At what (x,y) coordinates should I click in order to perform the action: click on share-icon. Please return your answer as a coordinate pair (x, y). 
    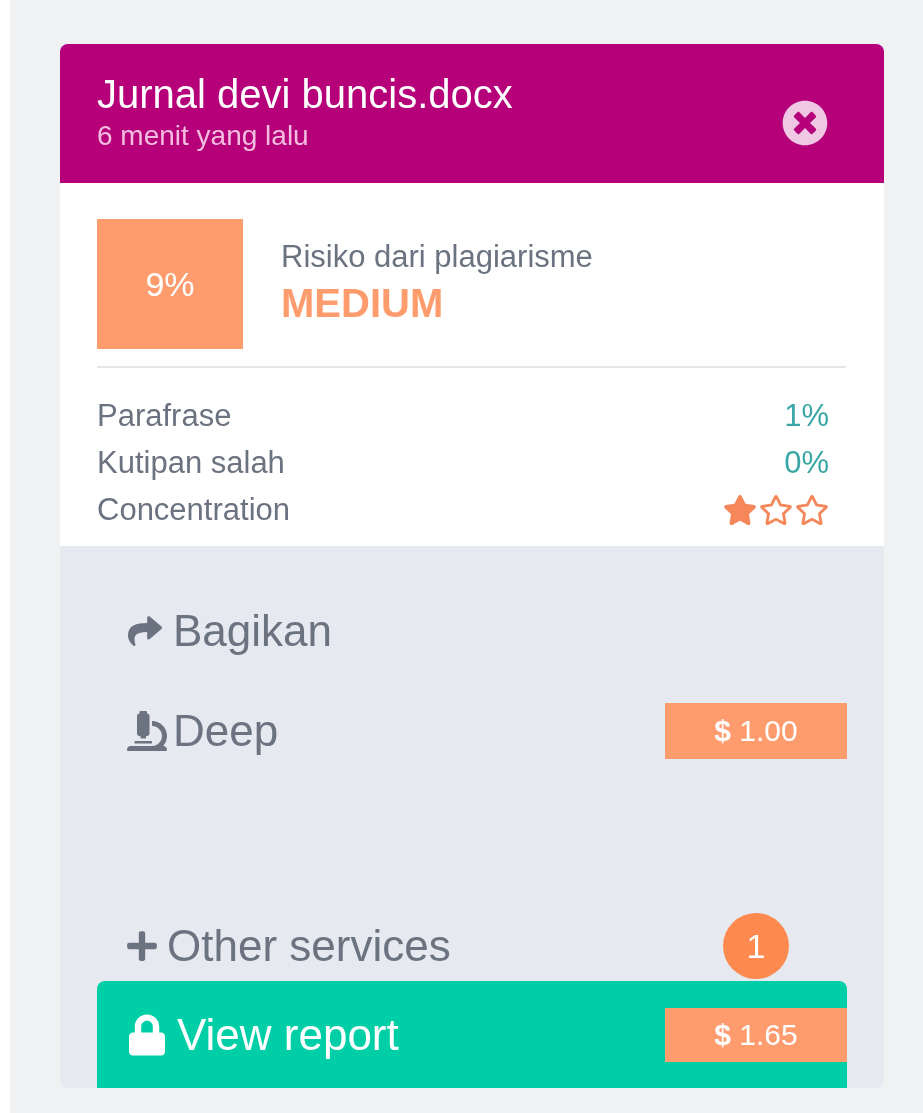
    Looking at the image, I should click on (145, 631).